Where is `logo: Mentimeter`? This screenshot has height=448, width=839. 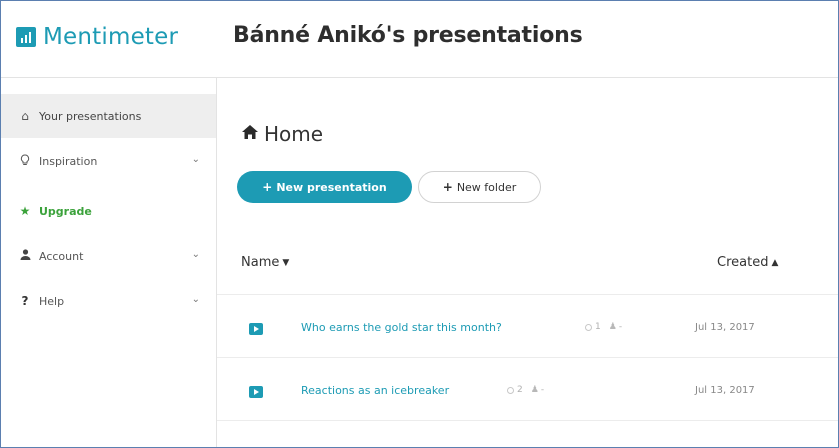
logo: Mentimeter is located at coordinates (97, 37).